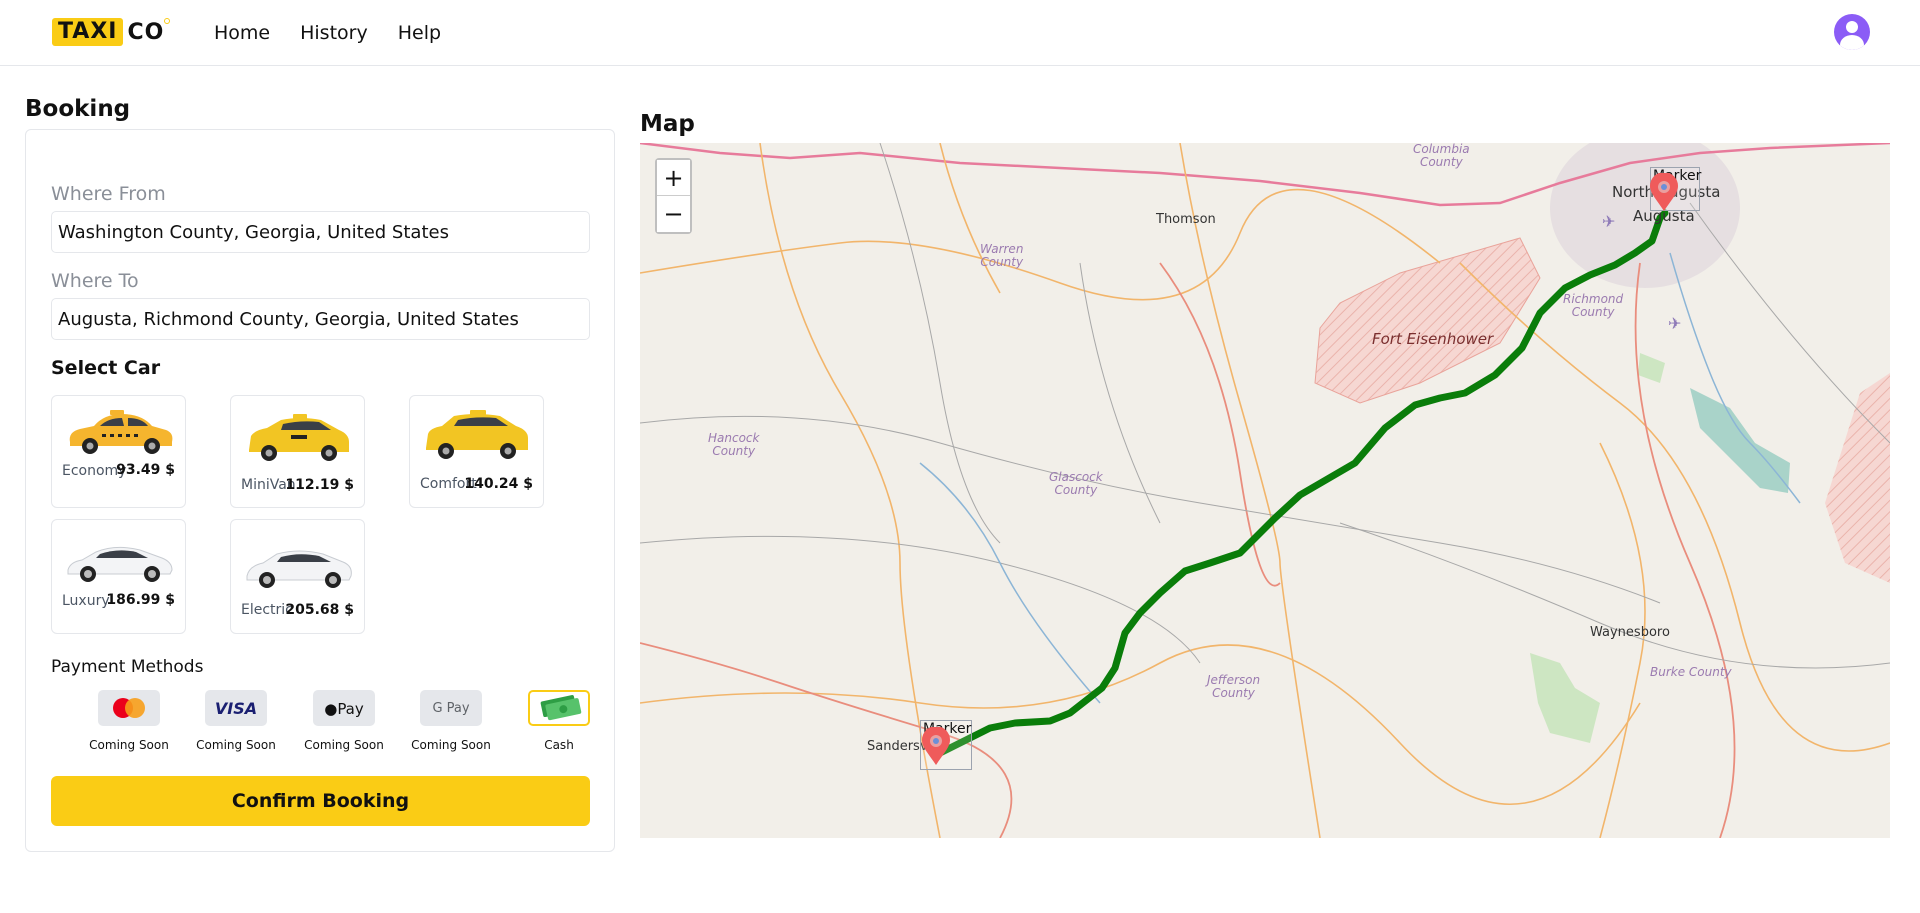 This screenshot has height=913, width=1920. What do you see at coordinates (1234, 686) in the screenshot?
I see `map-label-jefferson: Jefferson County` at bounding box center [1234, 686].